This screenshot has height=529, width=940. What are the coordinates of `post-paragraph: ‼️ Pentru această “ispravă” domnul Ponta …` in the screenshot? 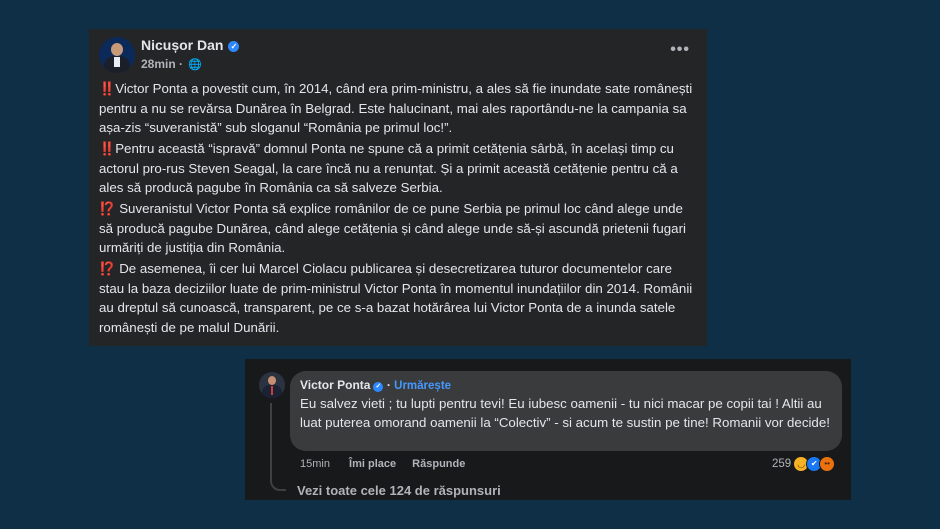 It's located at (399, 168).